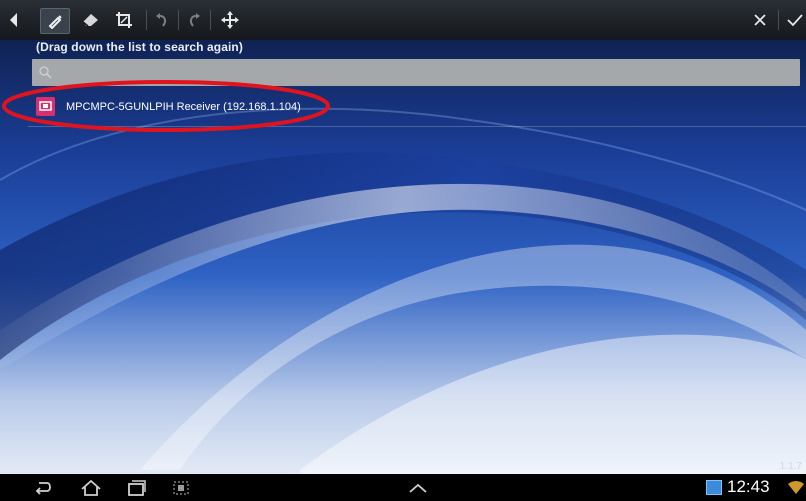 This screenshot has height=501, width=806. What do you see at coordinates (748, 486) in the screenshot?
I see `status-clock: 12:43` at bounding box center [748, 486].